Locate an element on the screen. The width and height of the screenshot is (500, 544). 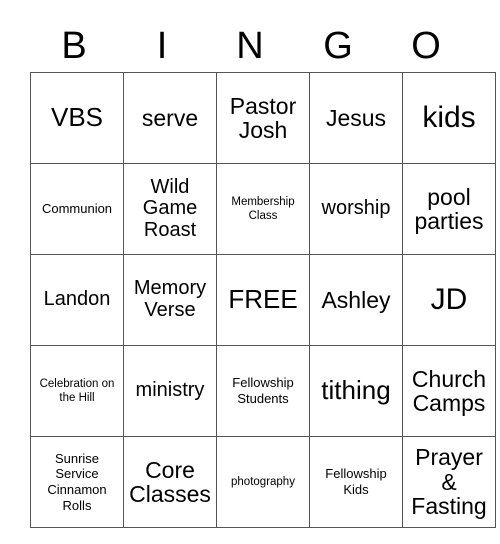
bingo-cell-n1: Pastor Josh is located at coordinates (263, 118).